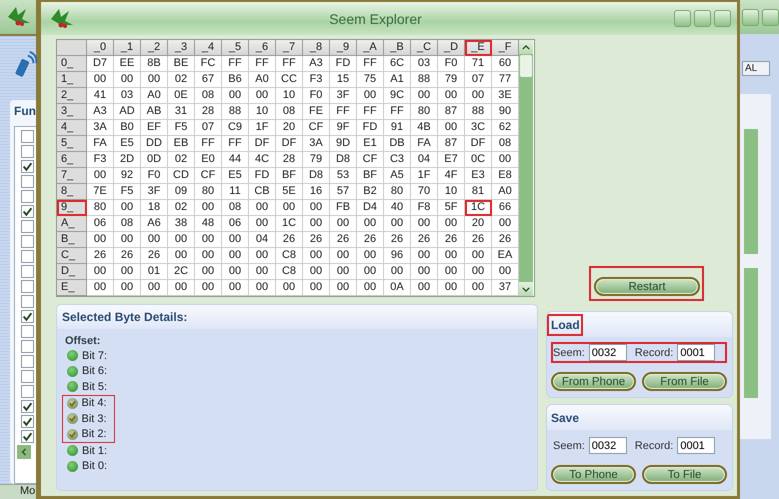 The width and height of the screenshot is (779, 499). I want to click on table-cell: 3A, so click(100, 128).